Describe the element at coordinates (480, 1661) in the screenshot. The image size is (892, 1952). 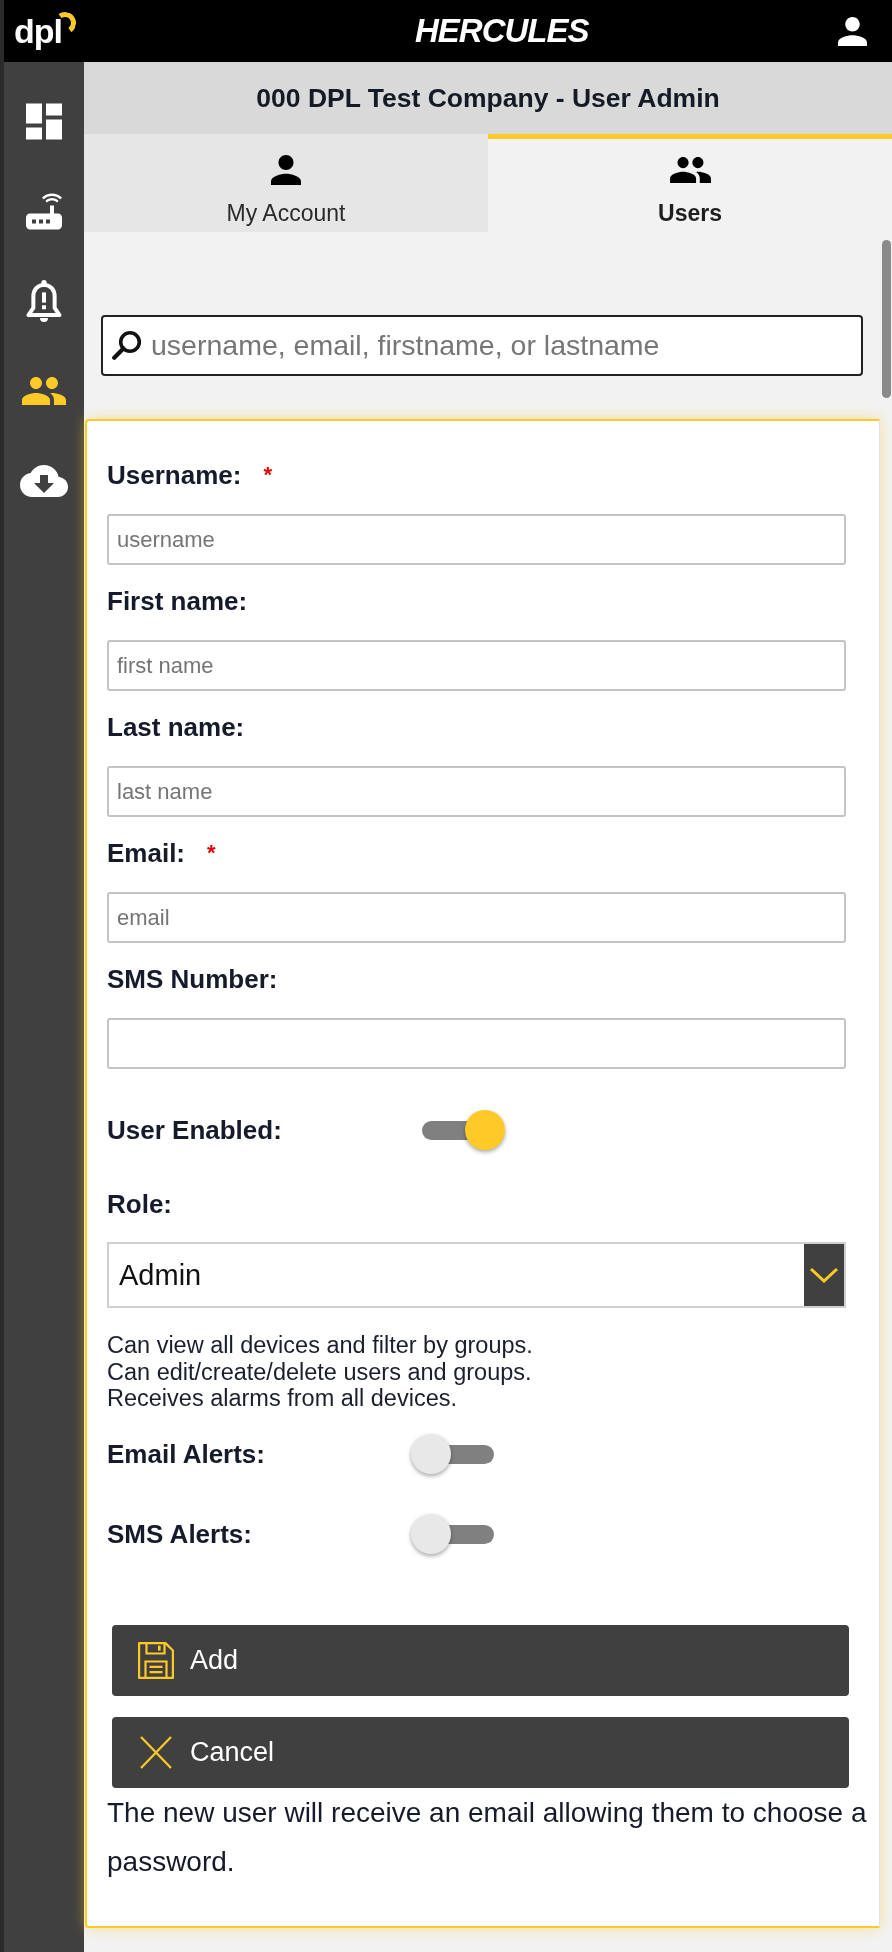
I see `add-button: Add` at that location.